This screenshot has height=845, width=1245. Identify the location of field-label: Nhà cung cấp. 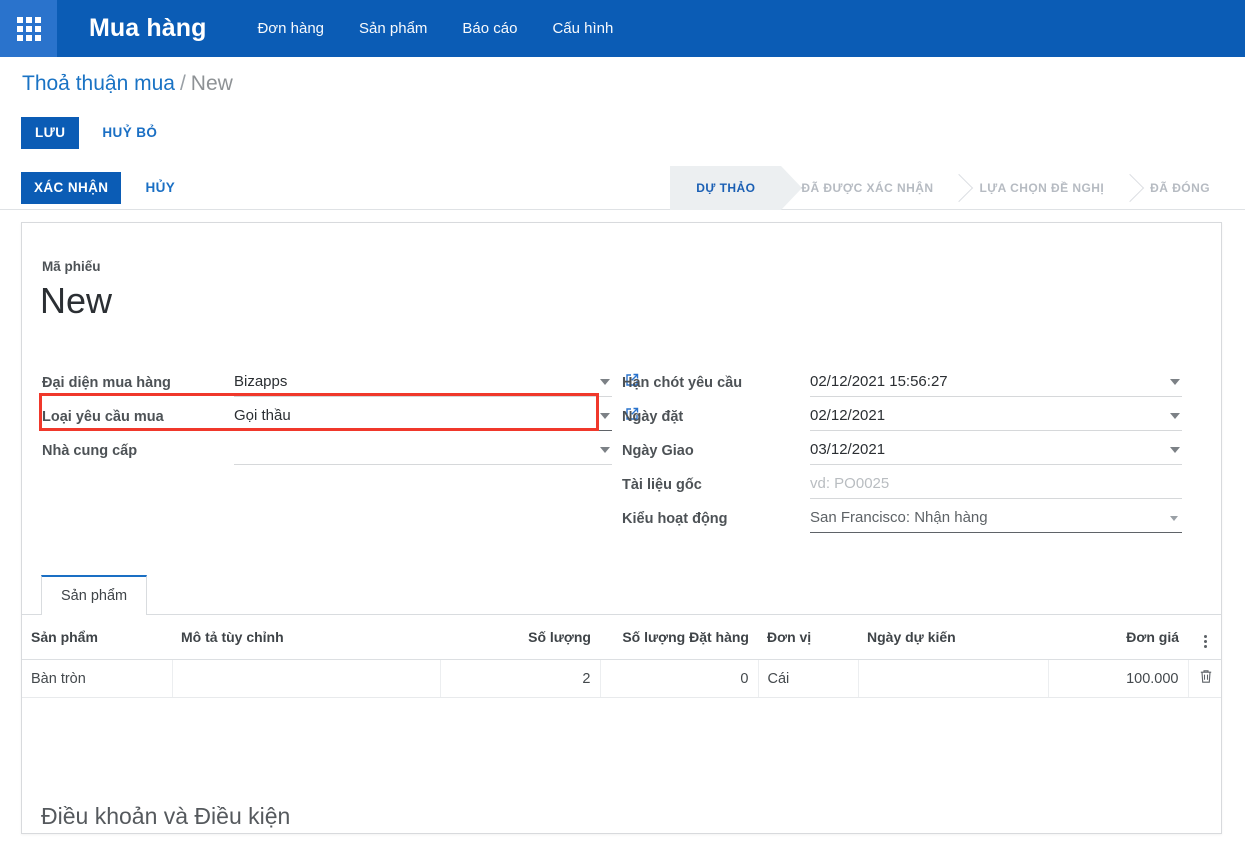
(90, 451).